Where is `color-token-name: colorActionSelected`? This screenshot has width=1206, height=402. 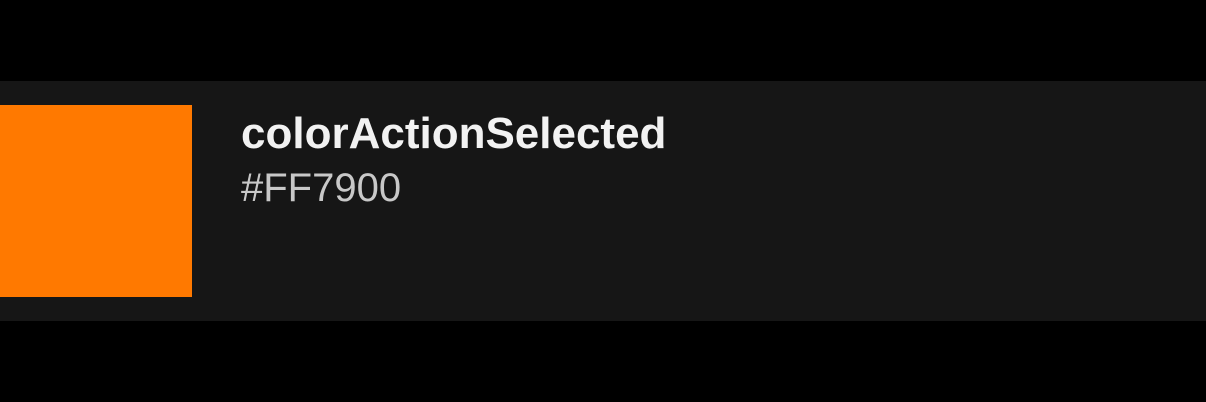 color-token-name: colorActionSelected is located at coordinates (454, 133).